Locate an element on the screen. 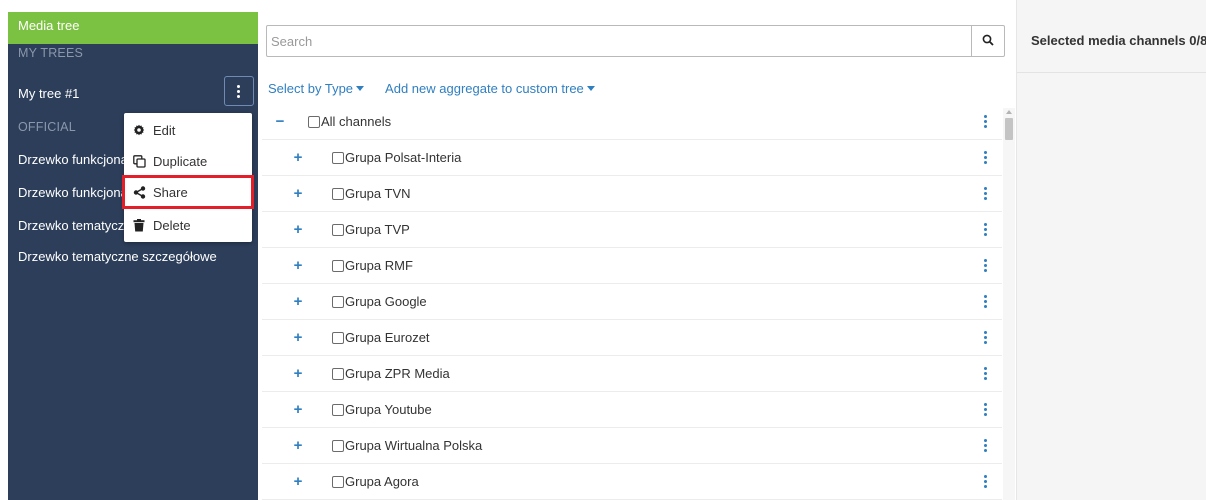 This screenshot has width=1206, height=500. menu-item-share: Share is located at coordinates (188, 192).